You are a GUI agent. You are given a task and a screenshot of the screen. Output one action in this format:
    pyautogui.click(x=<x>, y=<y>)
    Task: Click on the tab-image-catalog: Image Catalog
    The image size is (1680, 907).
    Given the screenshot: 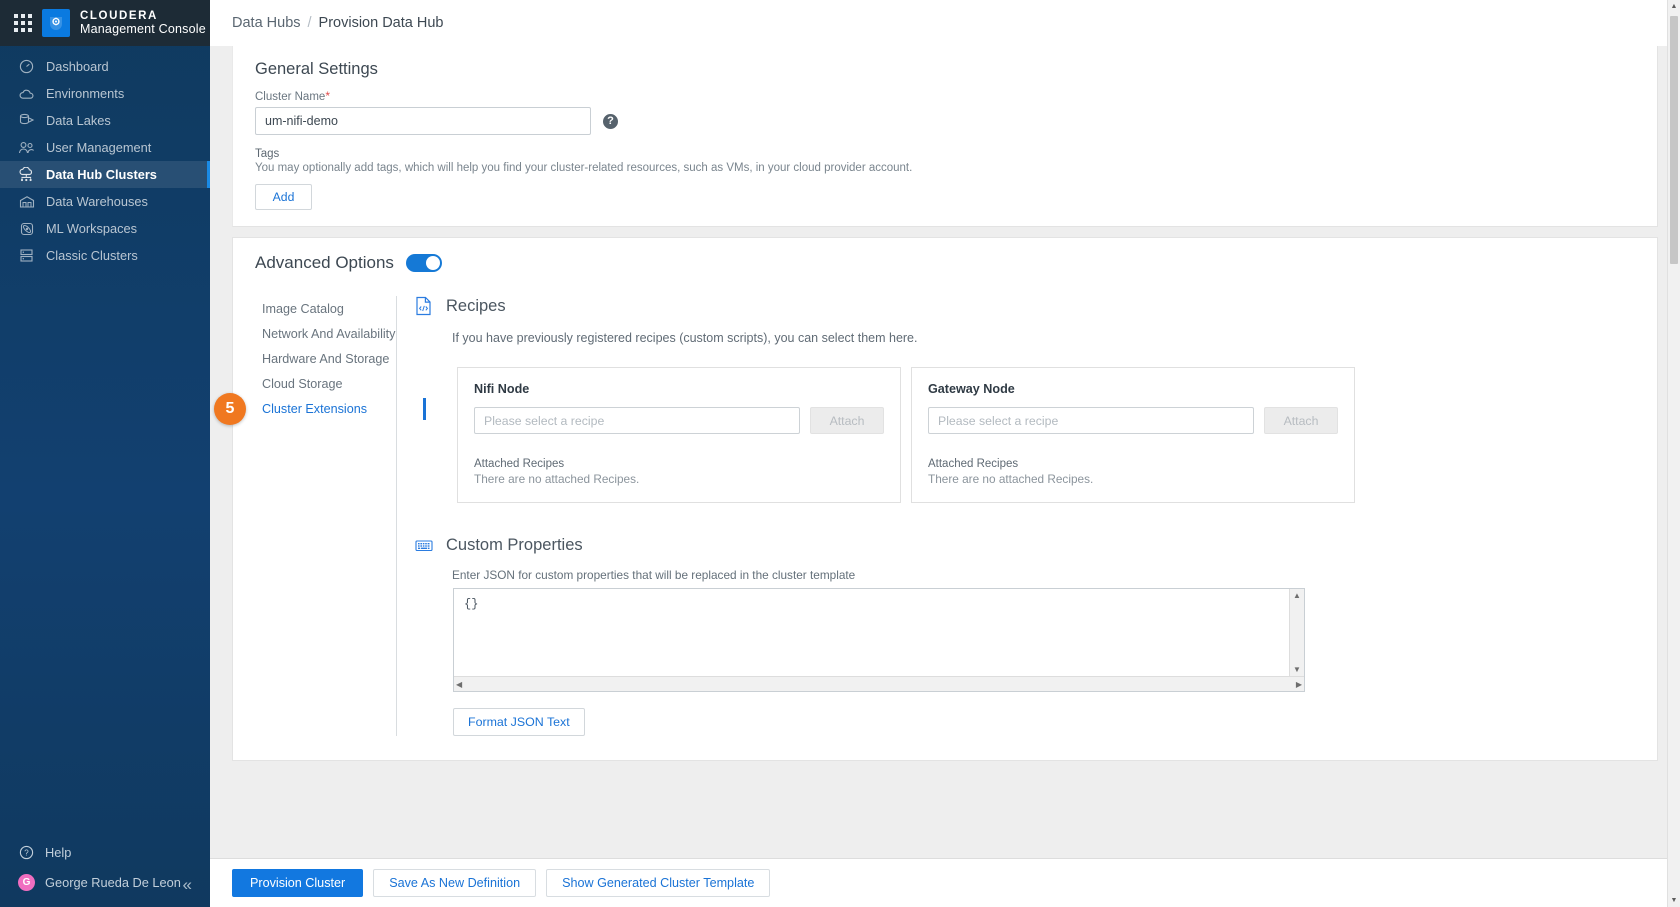 What is the action you would take?
    pyautogui.click(x=329, y=308)
    